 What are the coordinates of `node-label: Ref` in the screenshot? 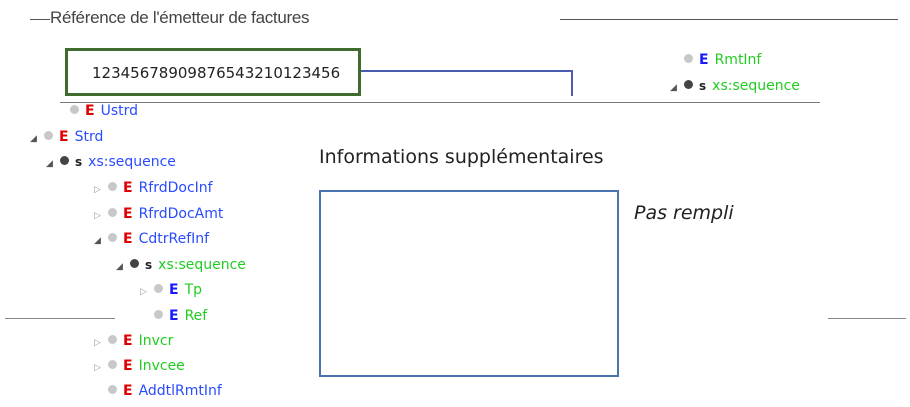 It's located at (196, 316).